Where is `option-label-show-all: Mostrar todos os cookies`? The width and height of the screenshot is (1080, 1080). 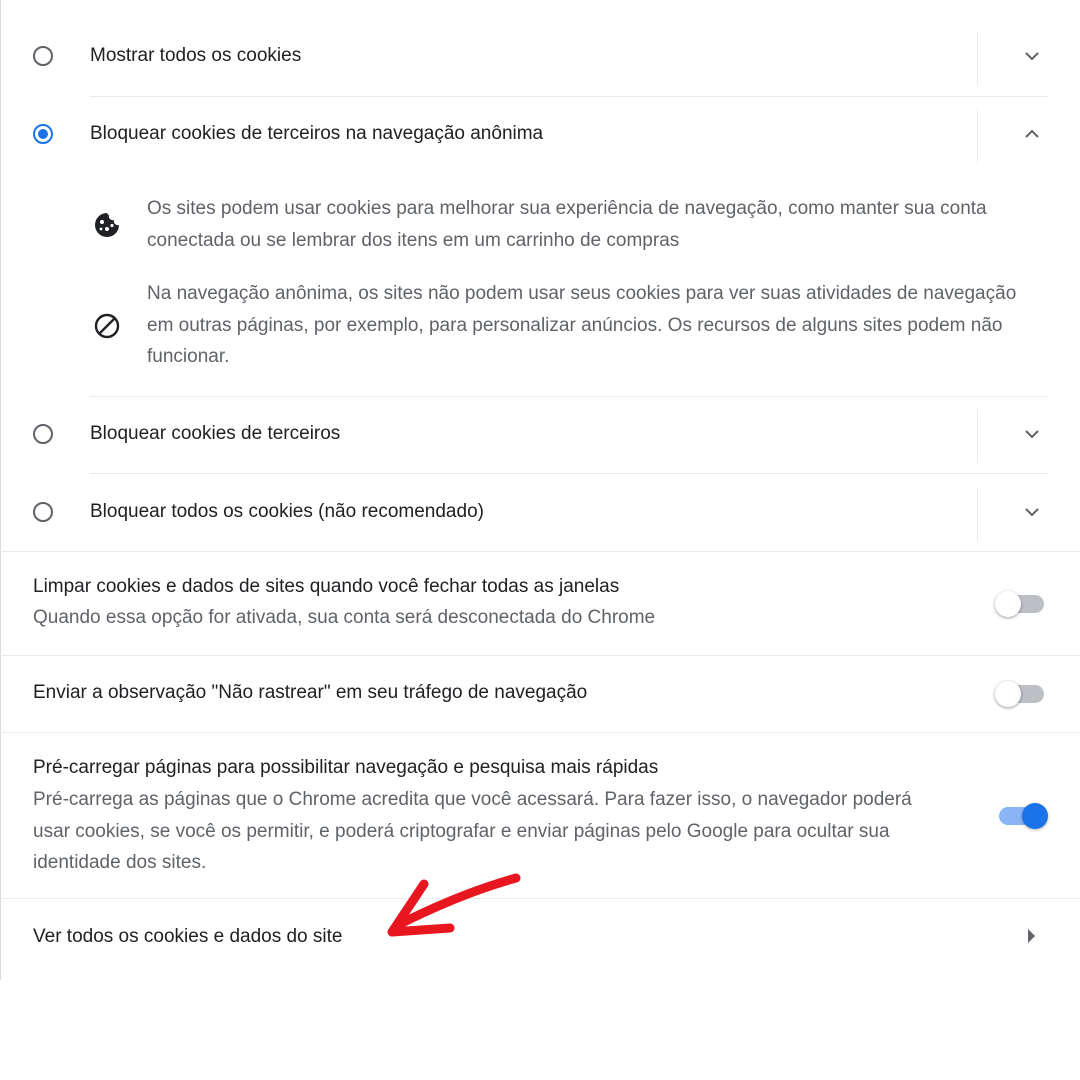 option-label-show-all: Mostrar todos os cookies is located at coordinates (196, 55).